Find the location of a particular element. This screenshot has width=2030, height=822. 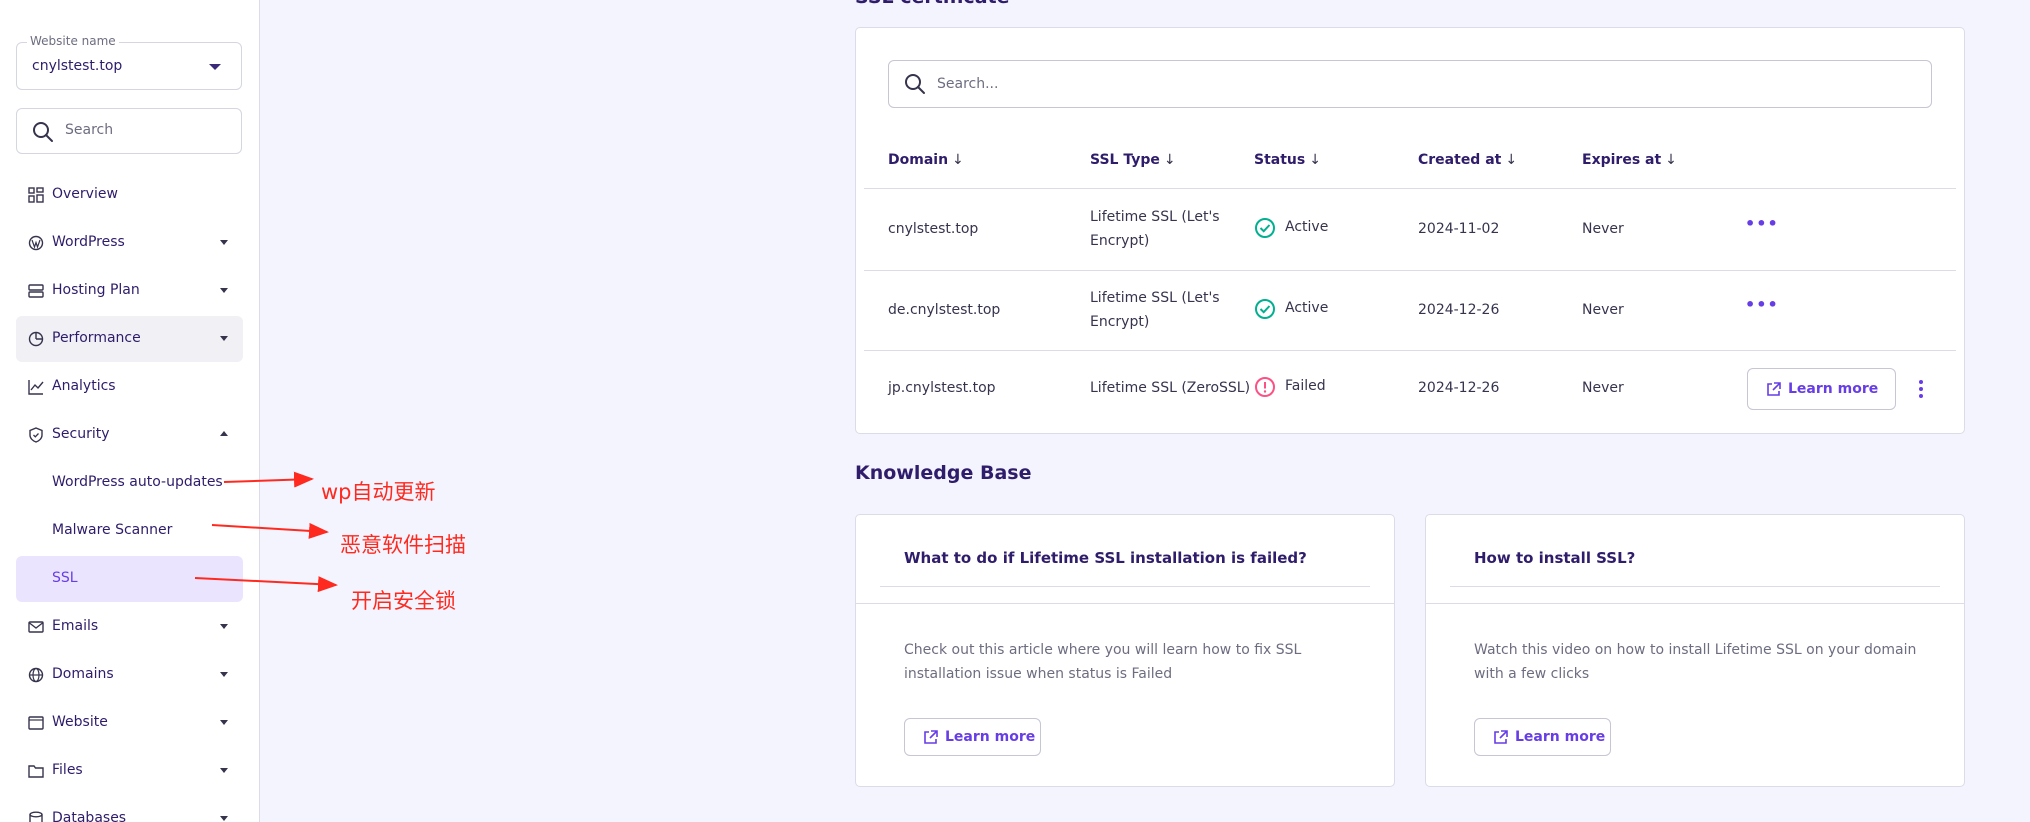

column-header-ssl-type: SSL Type ↓ is located at coordinates (1133, 160).